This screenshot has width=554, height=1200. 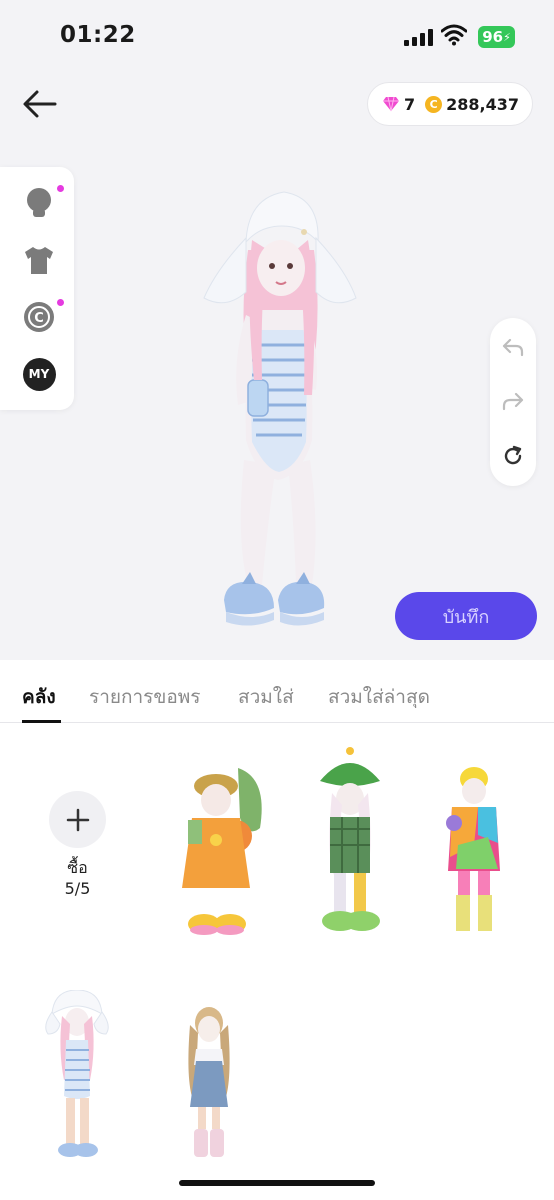 What do you see at coordinates (483, 104) in the screenshot?
I see `coin-count: 288,437` at bounding box center [483, 104].